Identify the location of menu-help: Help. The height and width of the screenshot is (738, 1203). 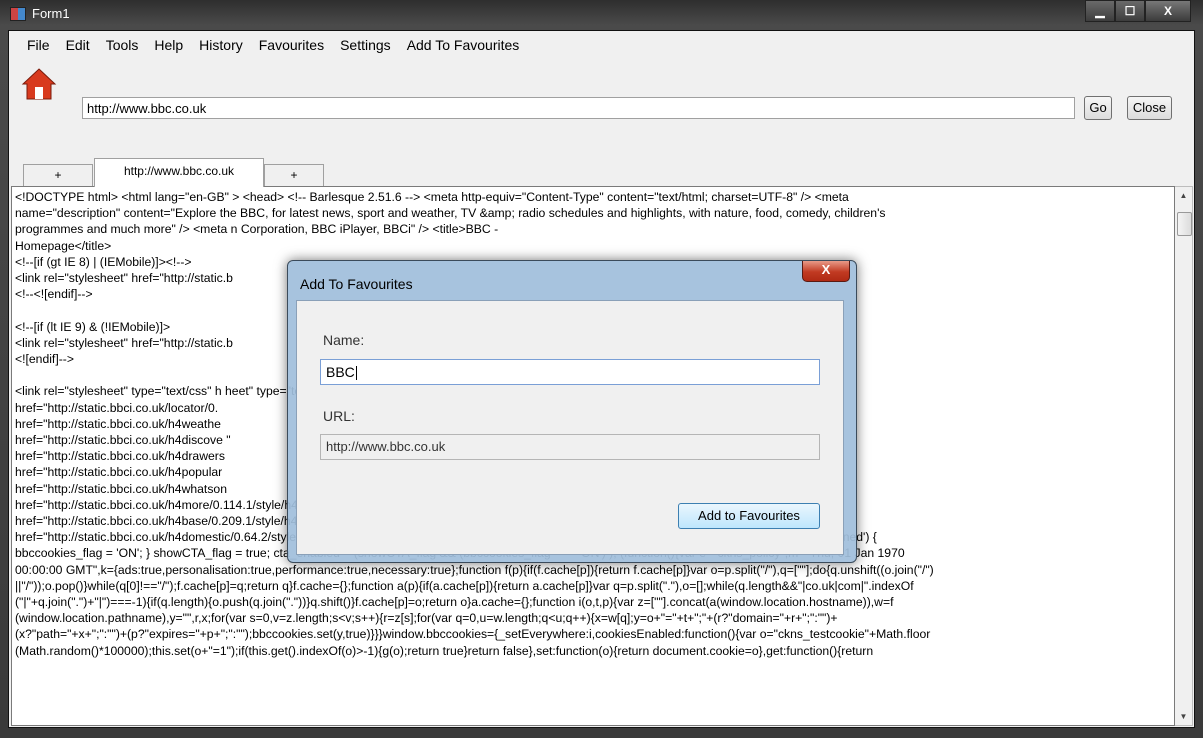
(168, 45).